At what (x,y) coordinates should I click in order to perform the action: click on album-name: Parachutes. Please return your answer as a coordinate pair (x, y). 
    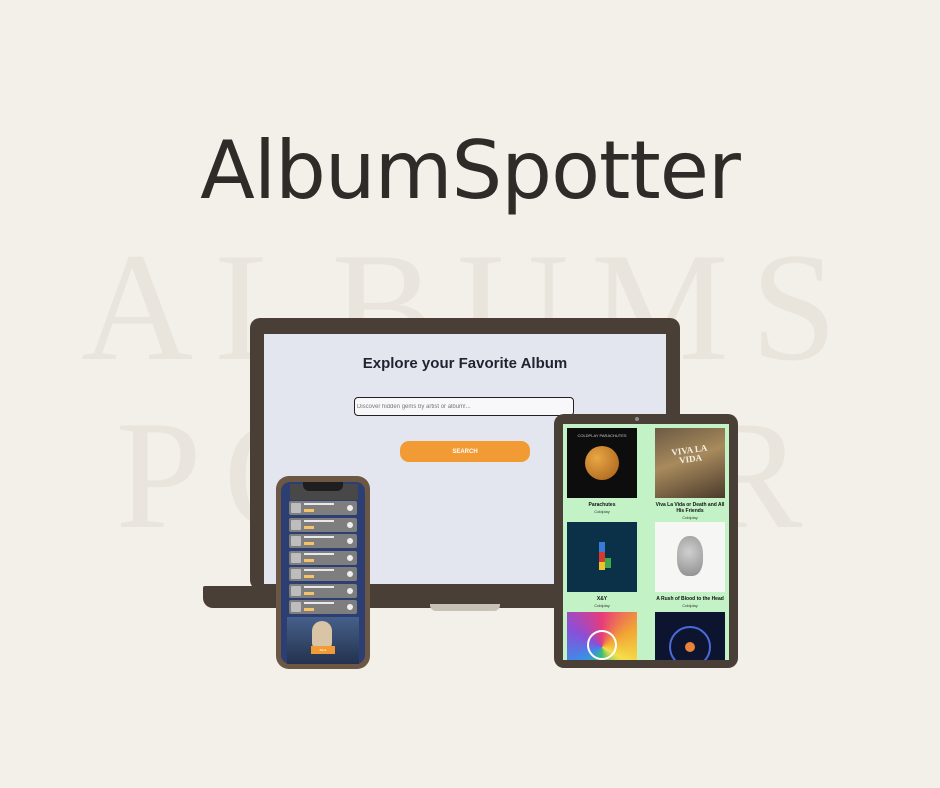
    Looking at the image, I should click on (602, 505).